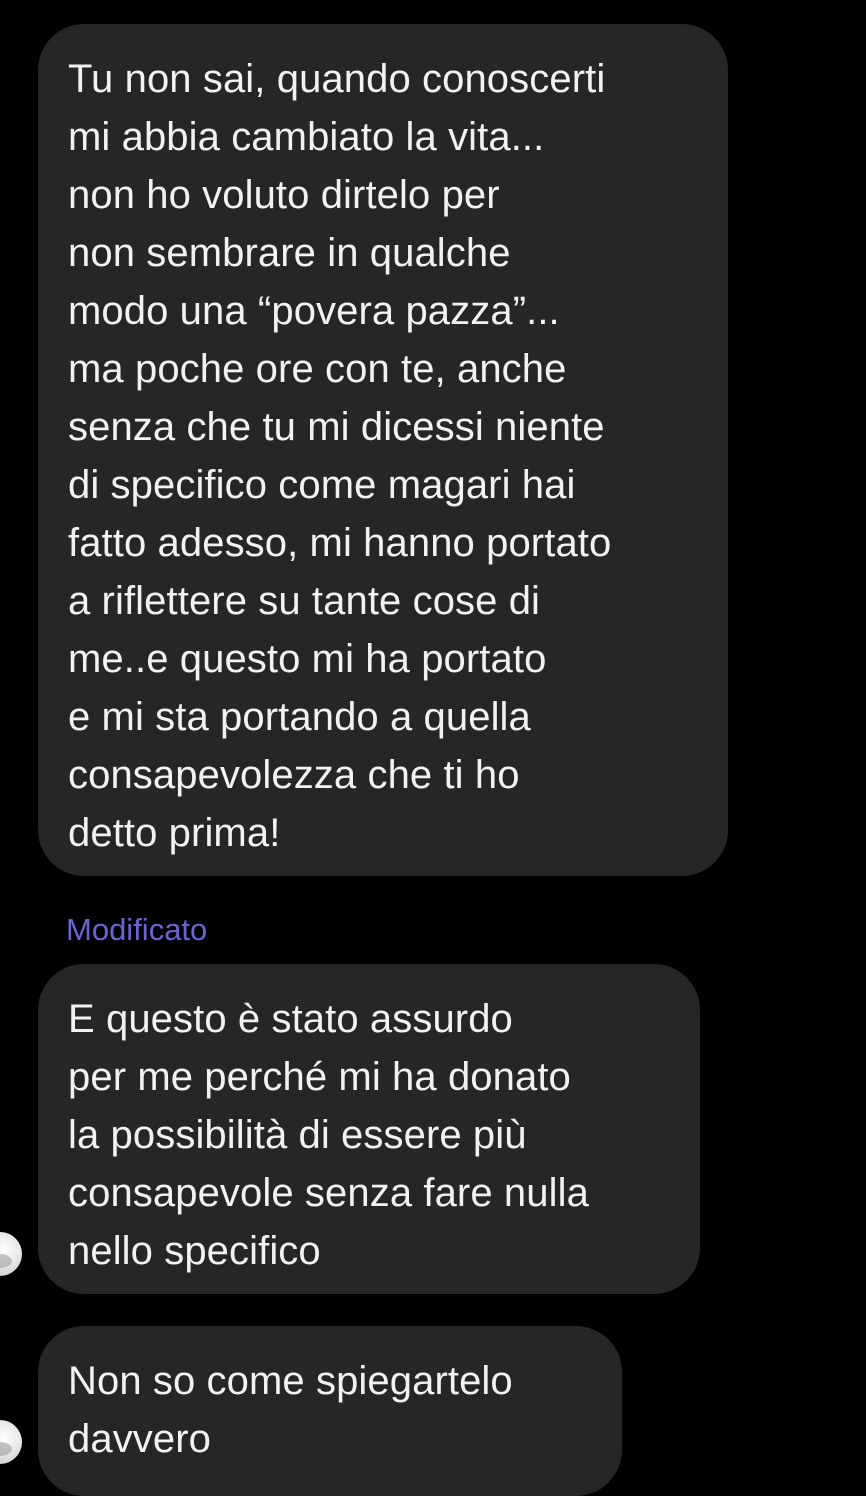 This screenshot has width=866, height=1496. I want to click on message-line: Tu non sai, quando conoscerti, so click(337, 79).